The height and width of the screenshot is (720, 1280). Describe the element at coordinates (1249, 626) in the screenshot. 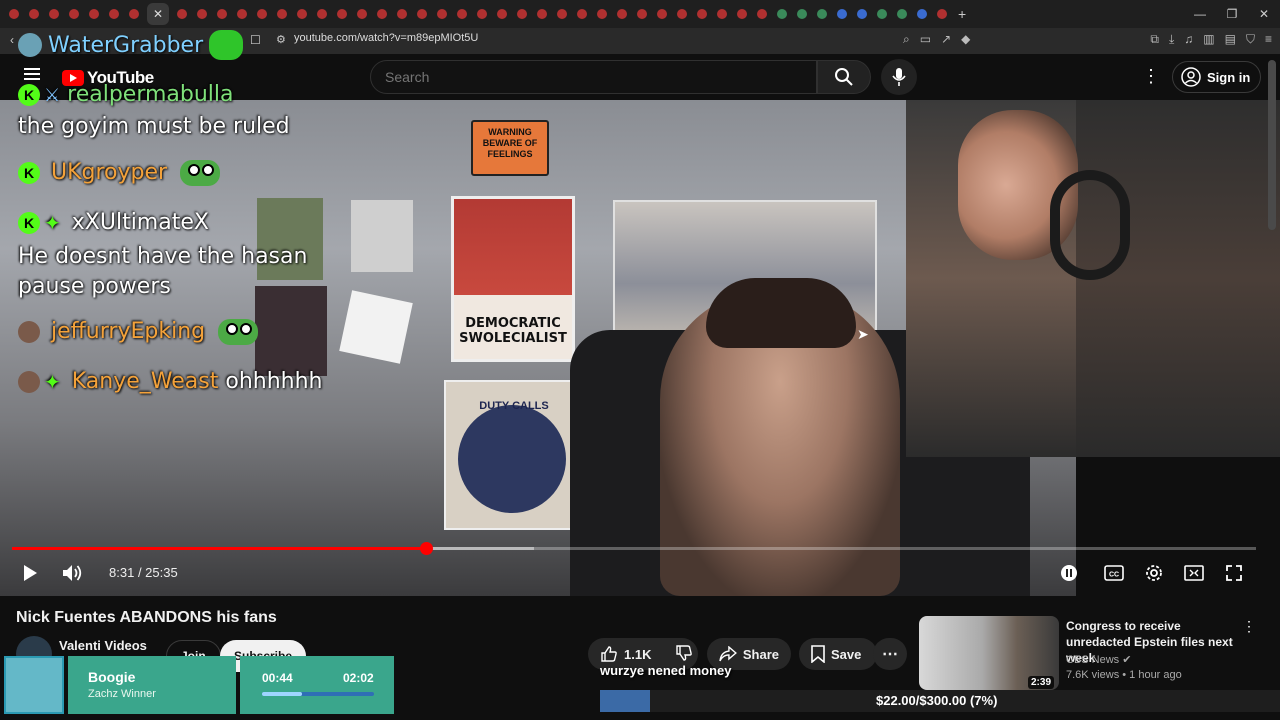

I see `recommended-menu-icon: ⋮` at that location.